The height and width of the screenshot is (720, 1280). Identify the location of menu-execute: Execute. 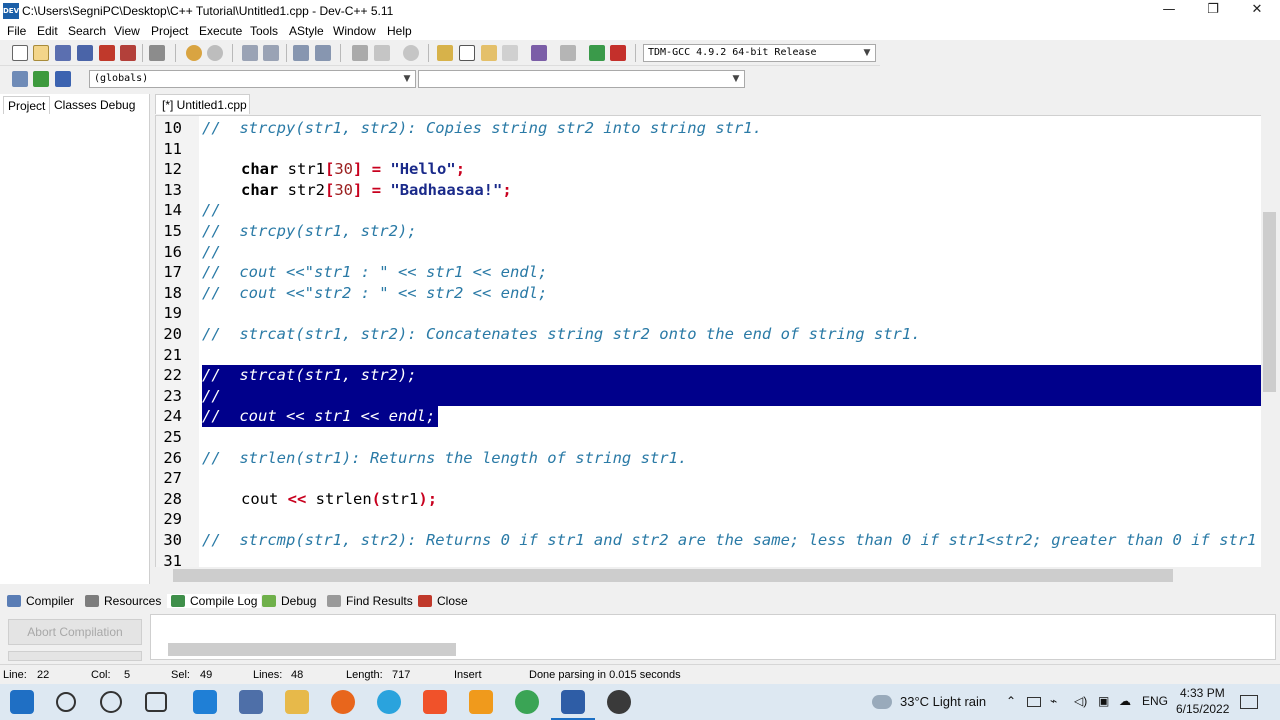
(220, 31).